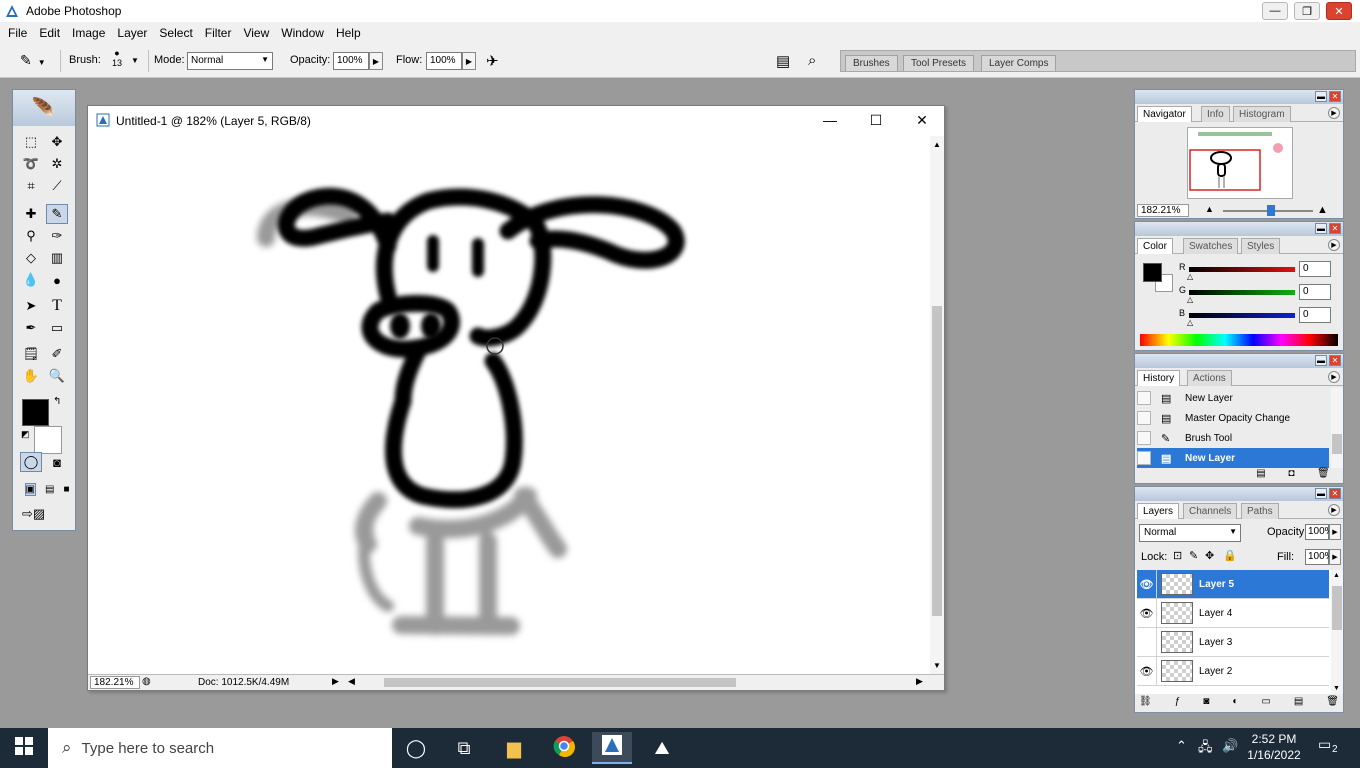 Image resolution: width=1360 pixels, height=768 pixels. I want to click on full-screen-icon: ■, so click(66, 489).